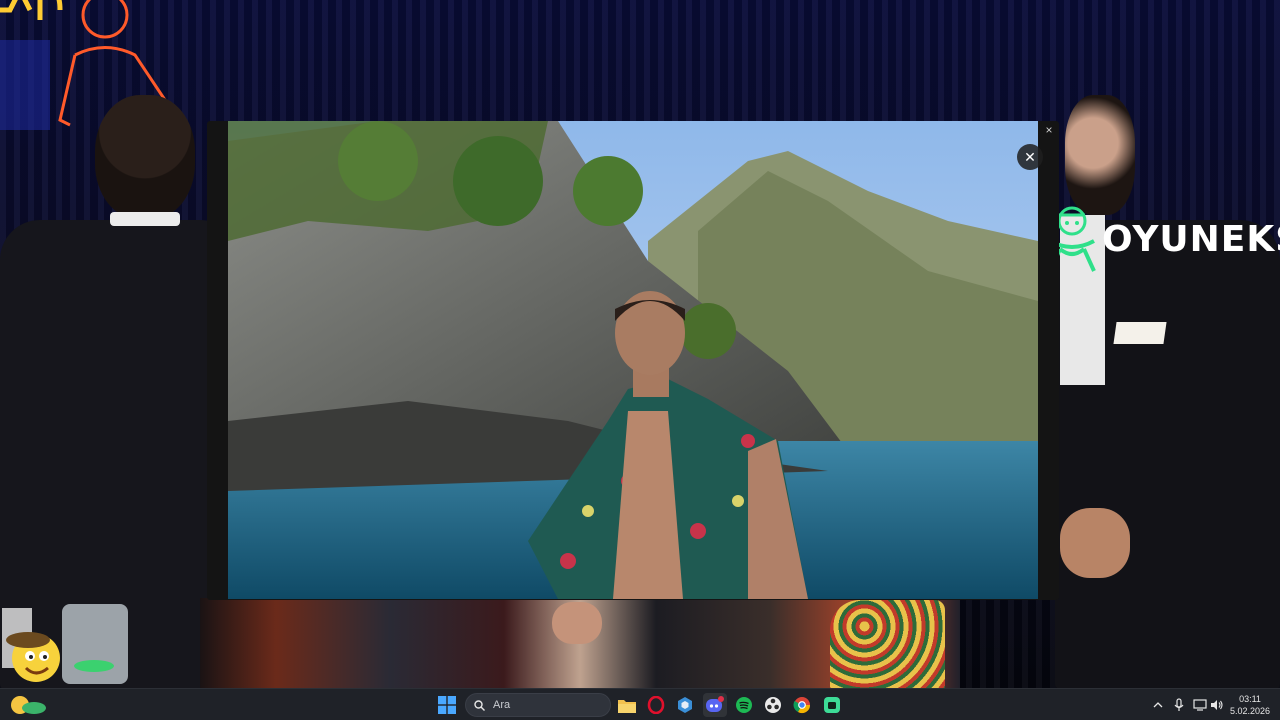 The width and height of the screenshot is (1280, 720). I want to click on presenter-right-head, so click(1100, 155).